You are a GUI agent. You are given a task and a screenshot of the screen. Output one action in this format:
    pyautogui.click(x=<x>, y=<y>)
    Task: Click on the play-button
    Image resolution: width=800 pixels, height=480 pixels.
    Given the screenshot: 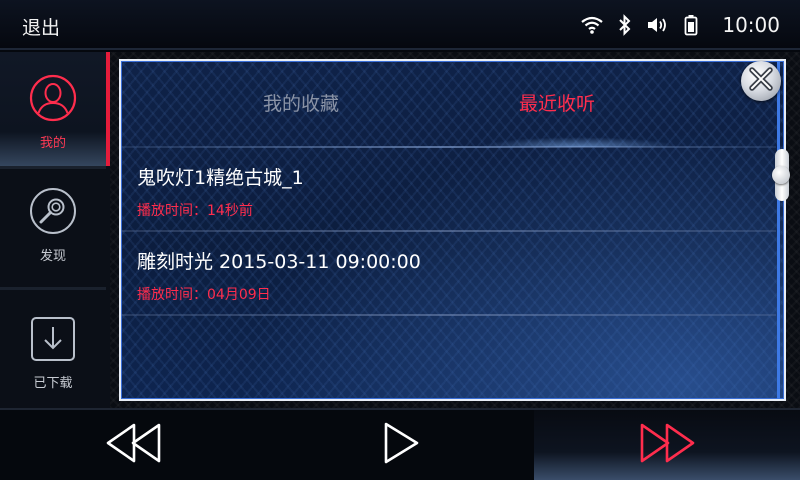 What is the action you would take?
    pyautogui.click(x=400, y=445)
    